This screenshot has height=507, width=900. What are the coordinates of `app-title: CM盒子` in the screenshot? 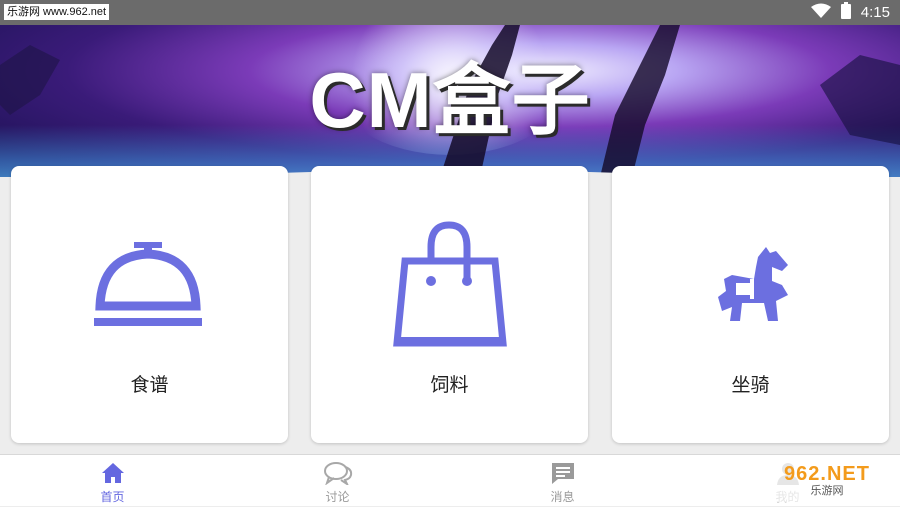 It's located at (450, 100).